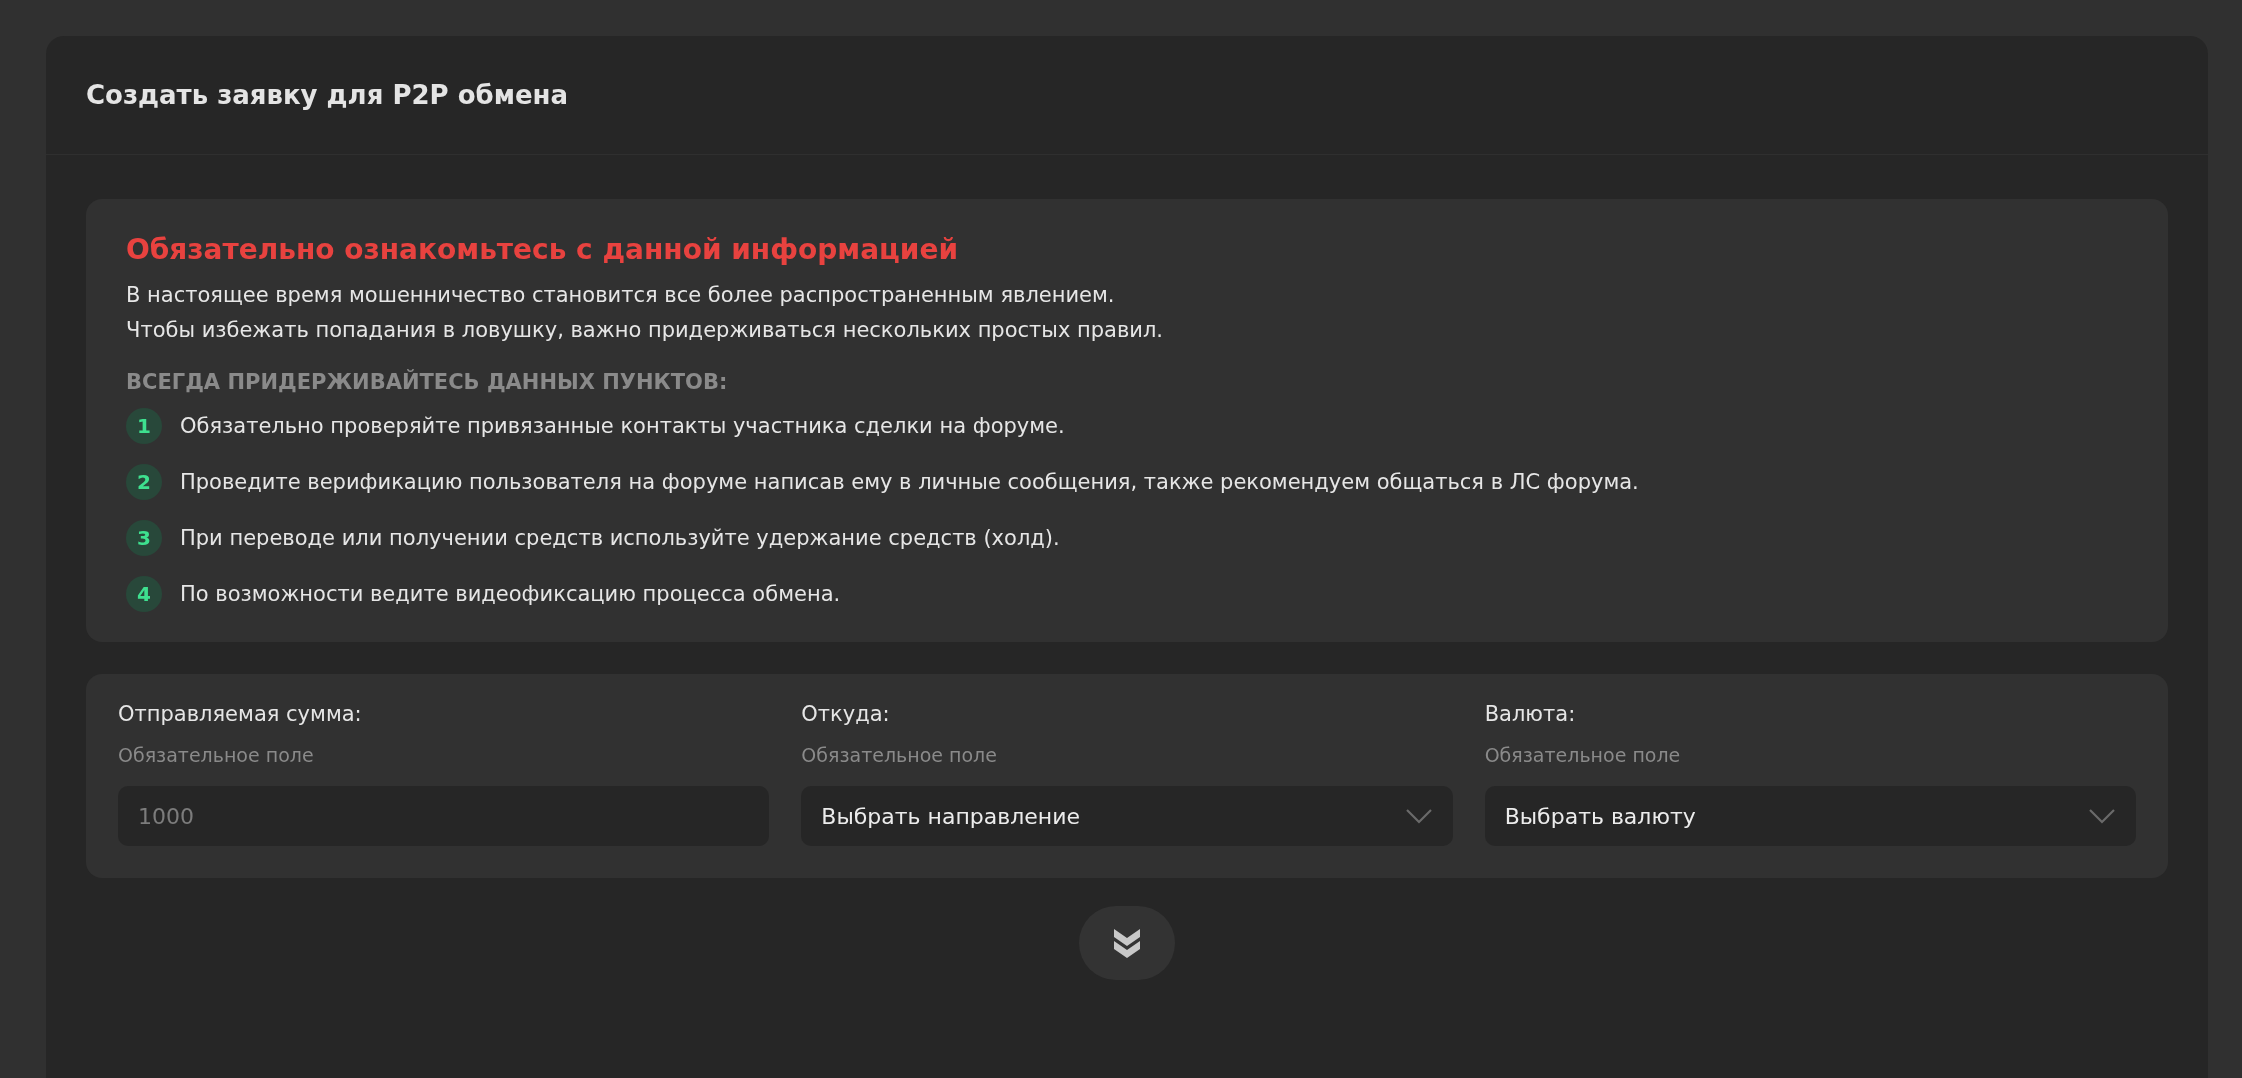 This screenshot has height=1078, width=2242. Describe the element at coordinates (144, 426) in the screenshot. I see `number-badge: 1` at that location.